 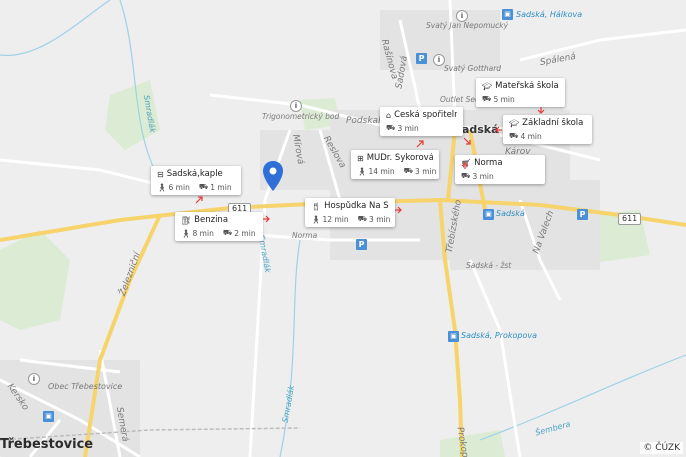 I want to click on bus-icon: ⊟, so click(x=160, y=174).